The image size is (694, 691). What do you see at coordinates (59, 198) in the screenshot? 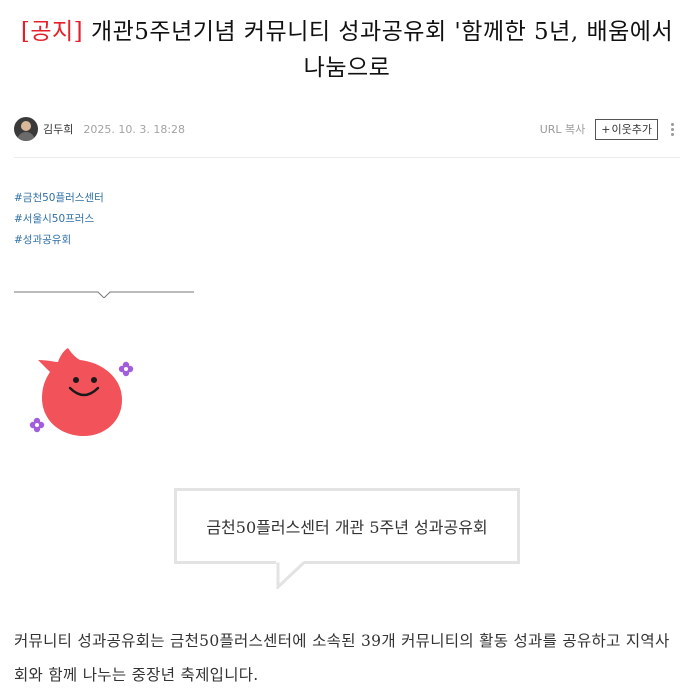
I see `tag-link: #금천50플러스센터` at bounding box center [59, 198].